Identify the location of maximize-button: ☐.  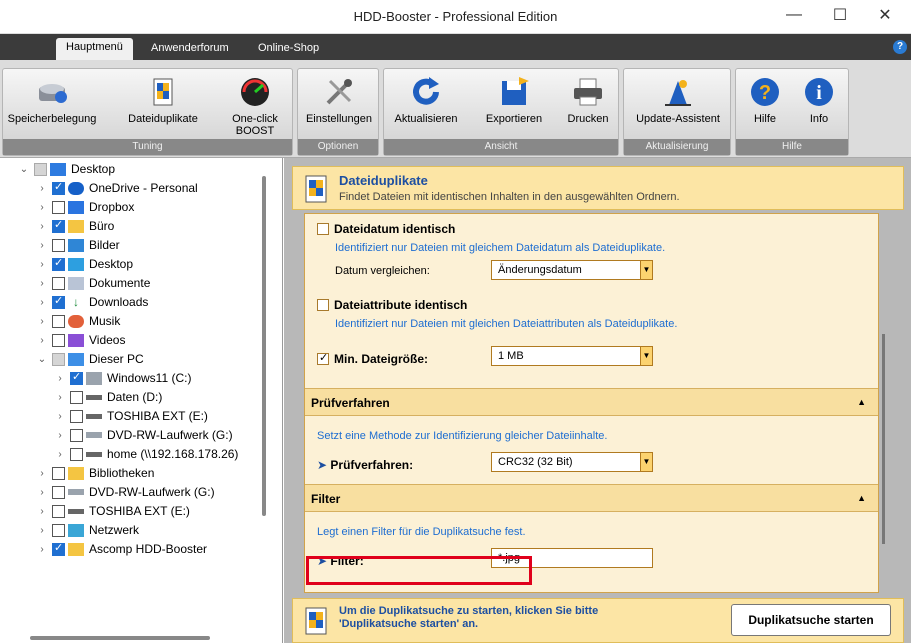
(840, 15).